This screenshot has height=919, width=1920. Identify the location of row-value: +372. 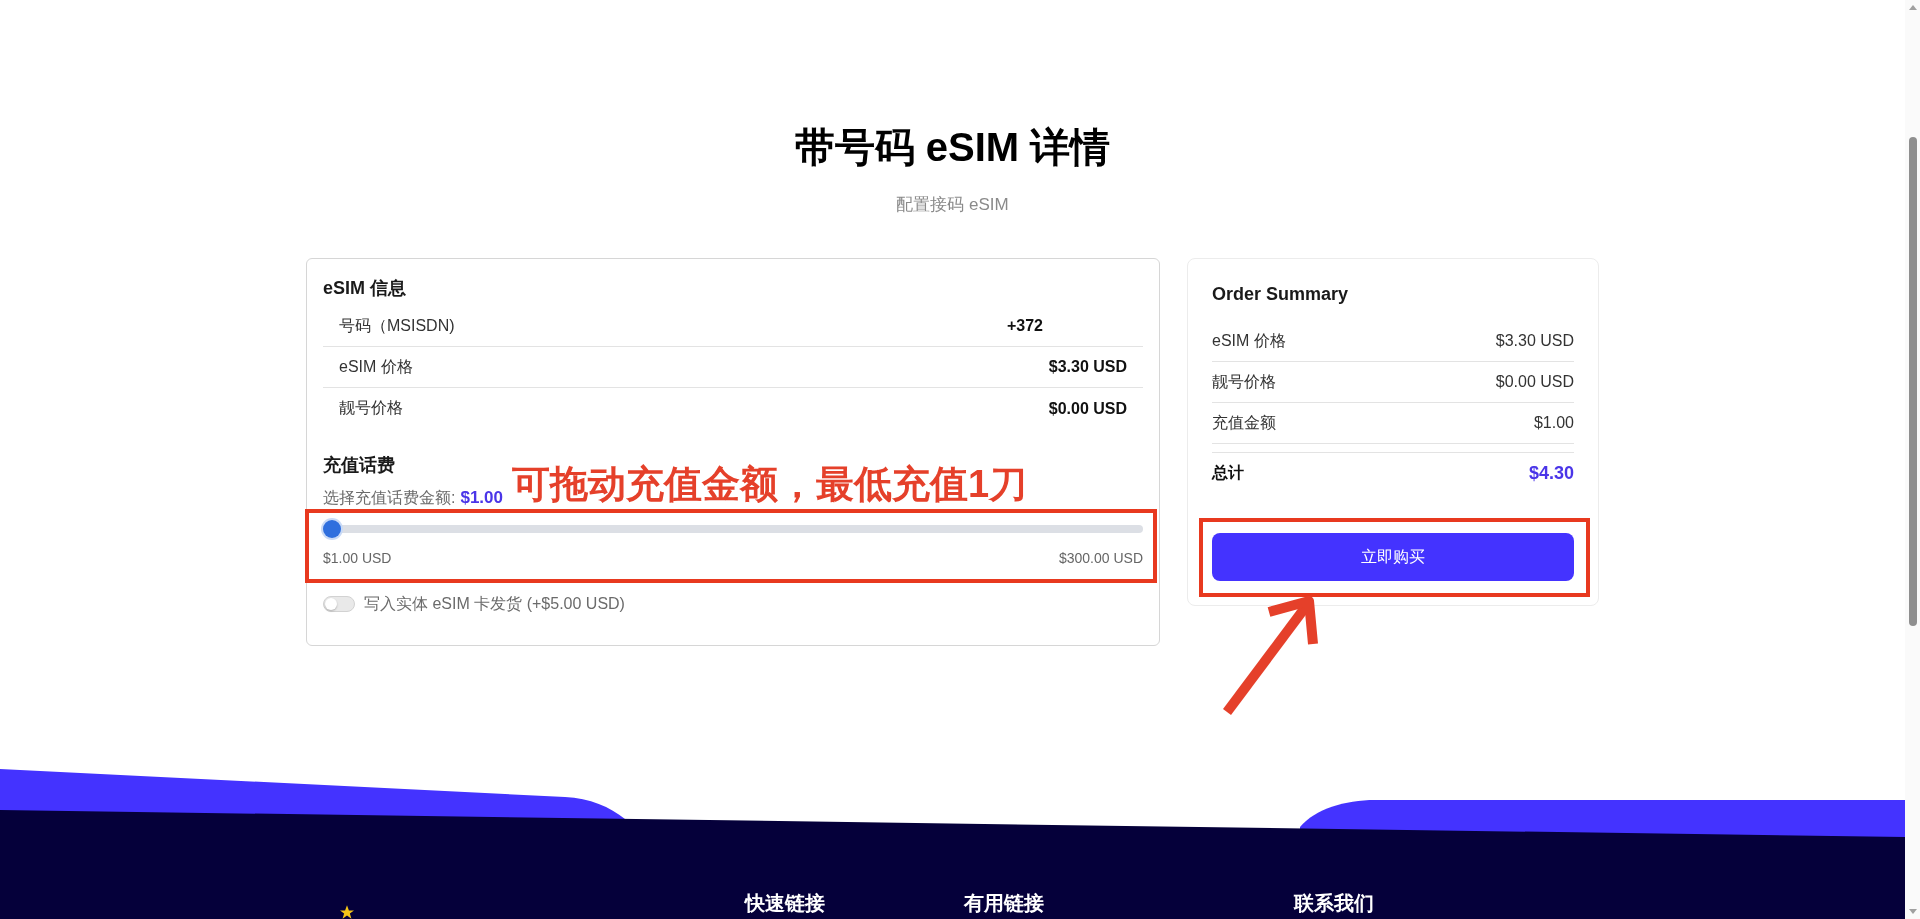
(1024, 326).